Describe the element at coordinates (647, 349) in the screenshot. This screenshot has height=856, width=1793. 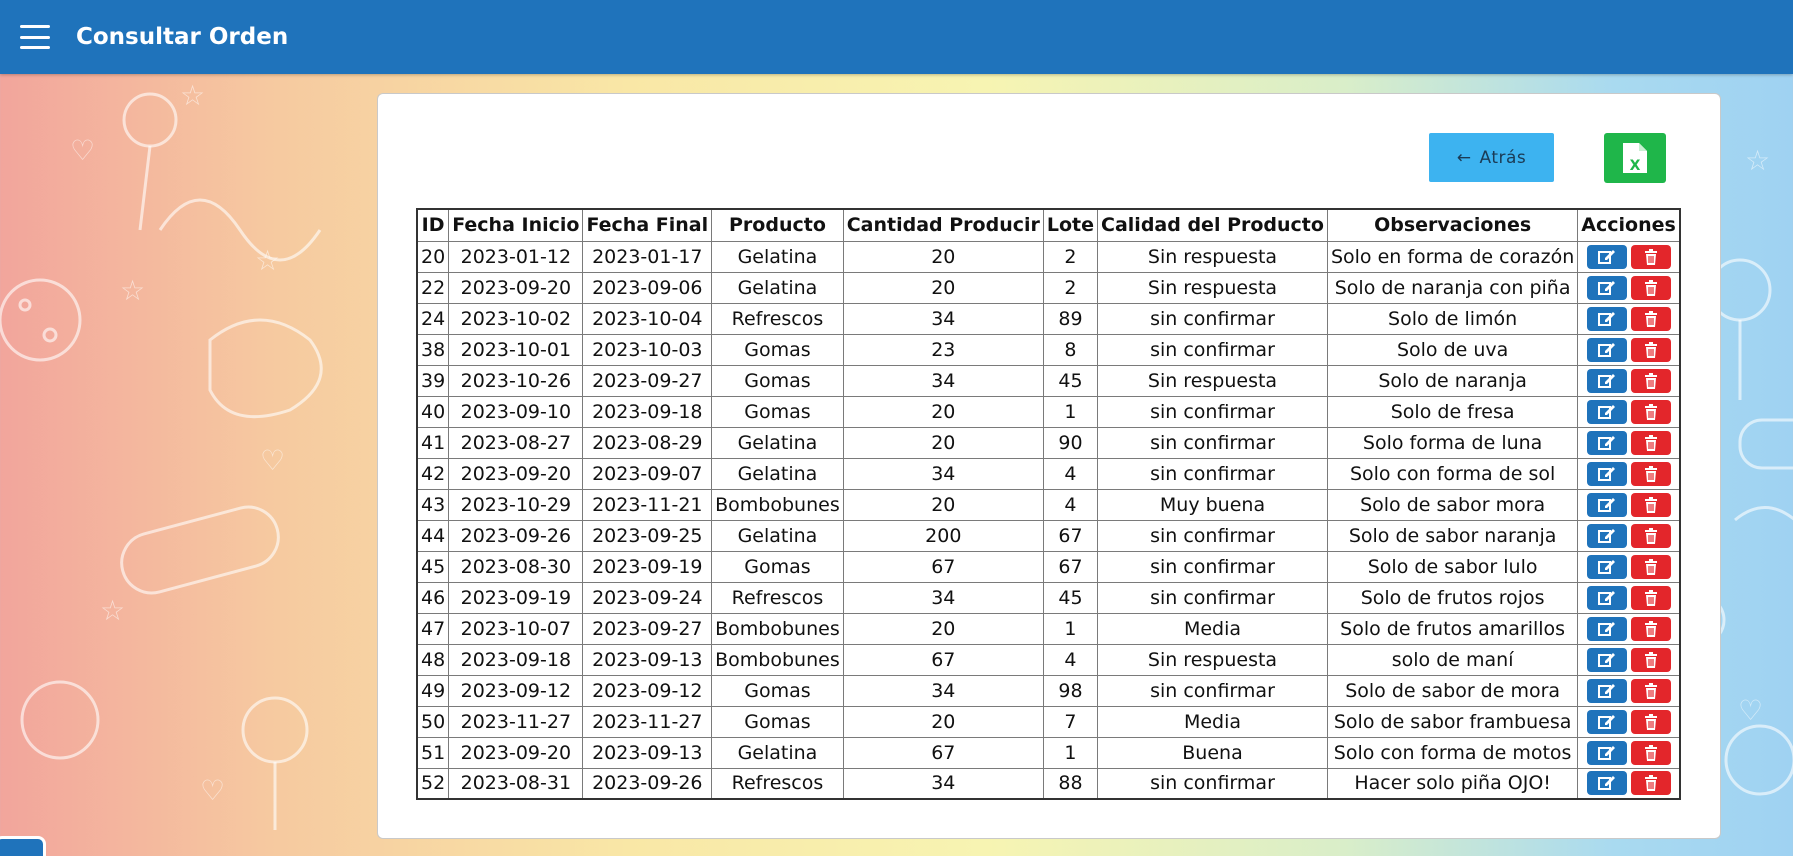
I see `cell-end-date: 2023-10-03` at that location.